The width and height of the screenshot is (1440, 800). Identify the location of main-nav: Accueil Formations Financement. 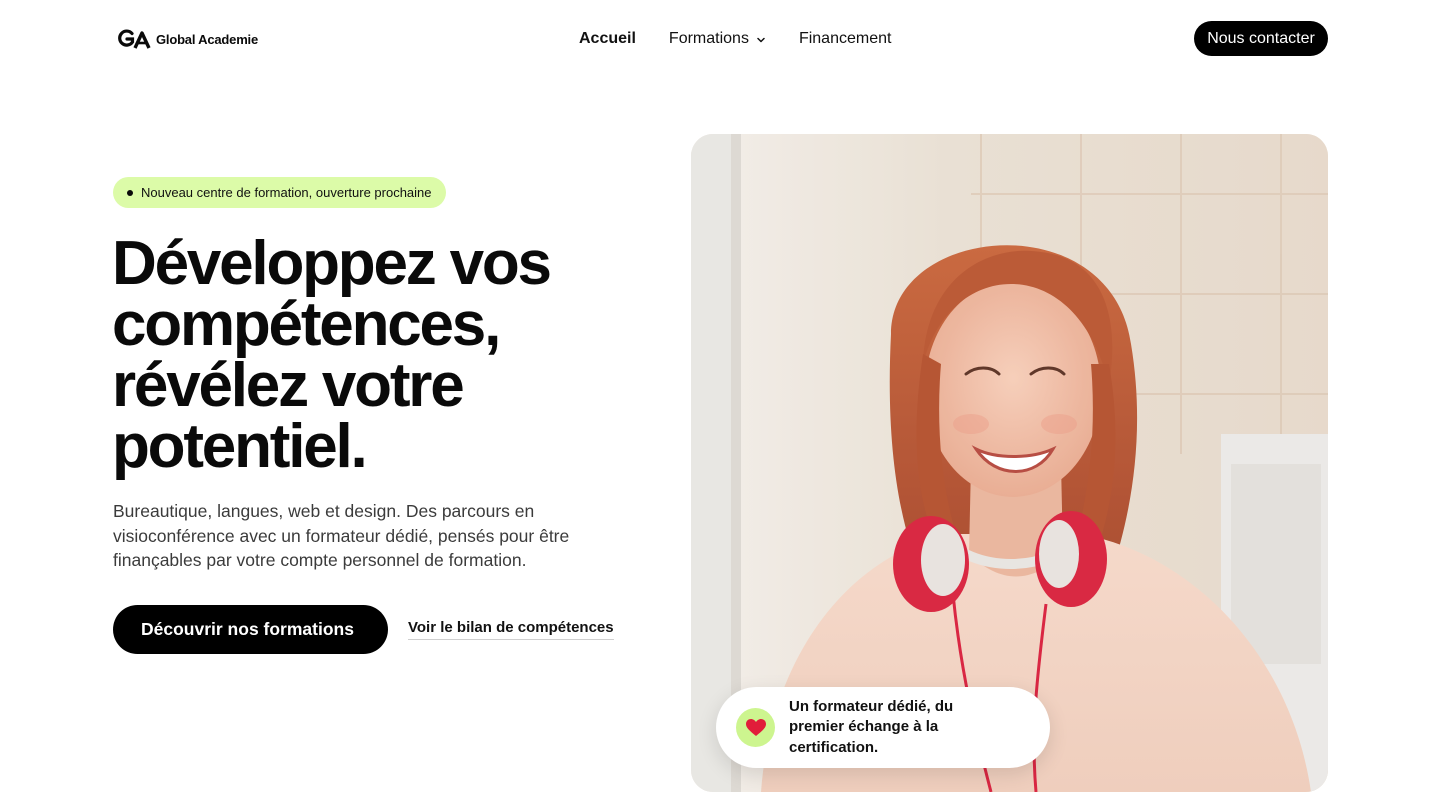
(735, 39).